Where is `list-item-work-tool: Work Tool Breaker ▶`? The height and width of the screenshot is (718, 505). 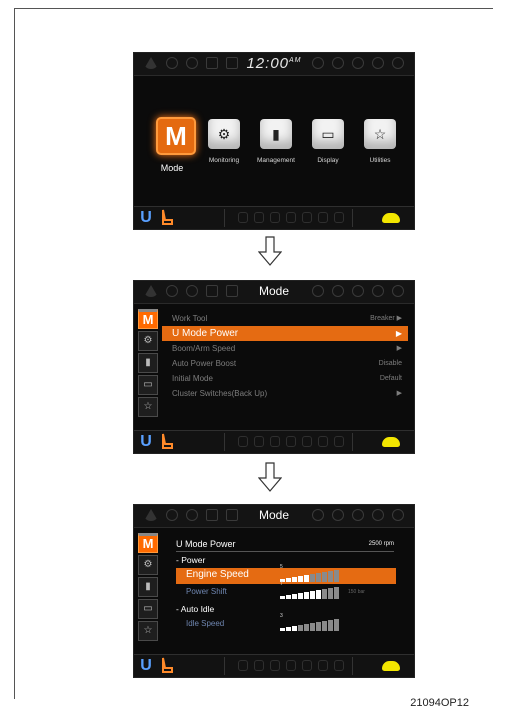
list-item-work-tool: Work Tool Breaker ▶ is located at coordinates (285, 318).